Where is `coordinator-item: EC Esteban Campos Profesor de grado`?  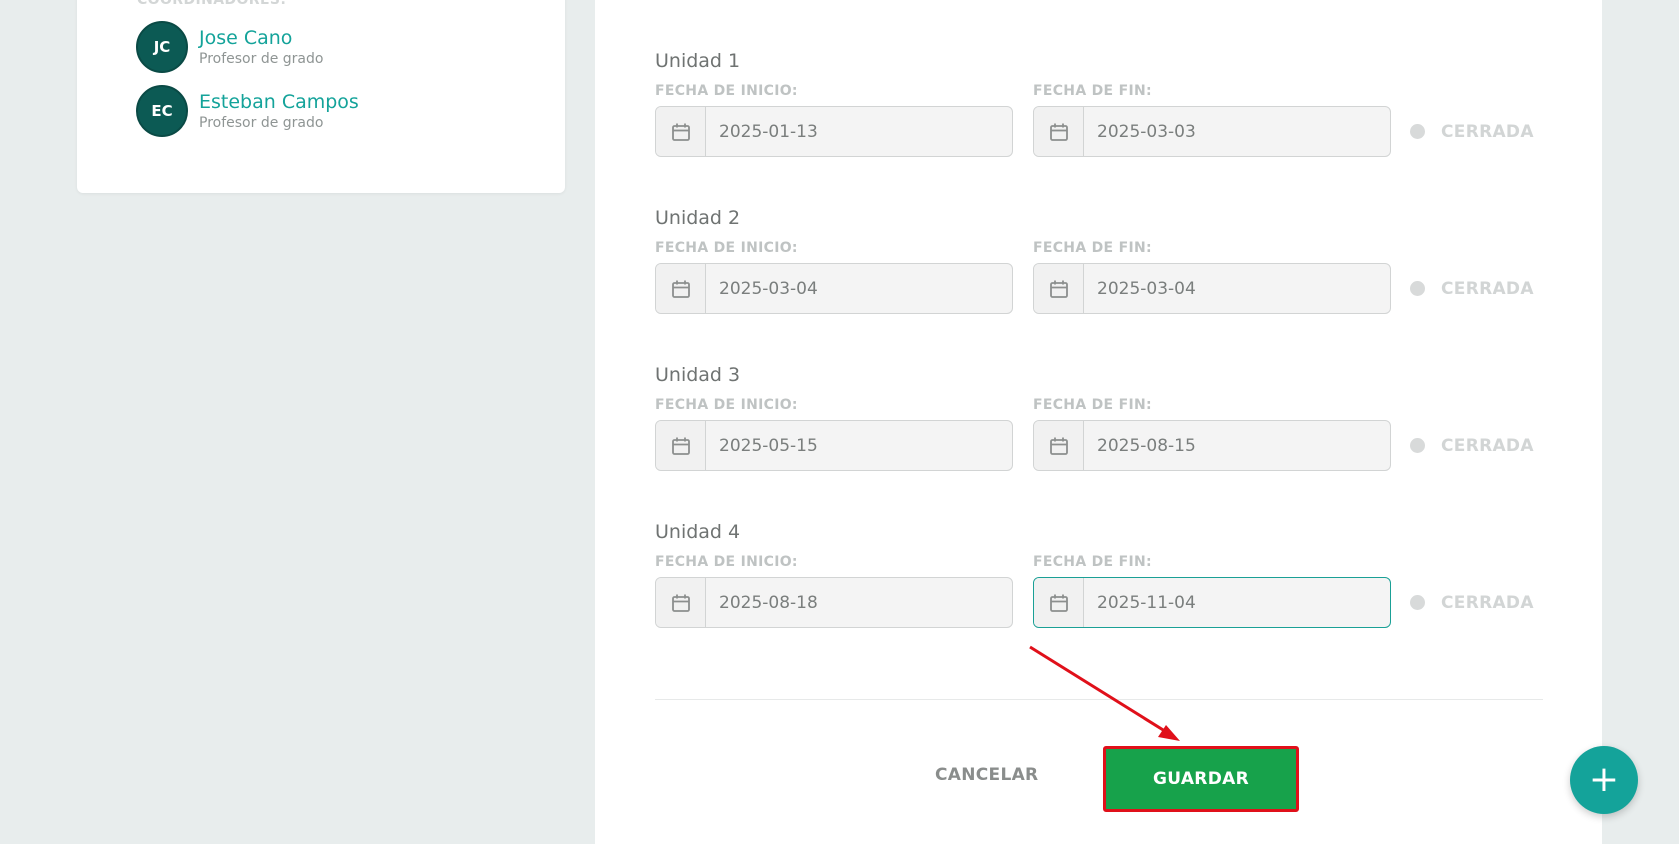 coordinator-item: EC Esteban Campos Profesor de grado is located at coordinates (247, 111).